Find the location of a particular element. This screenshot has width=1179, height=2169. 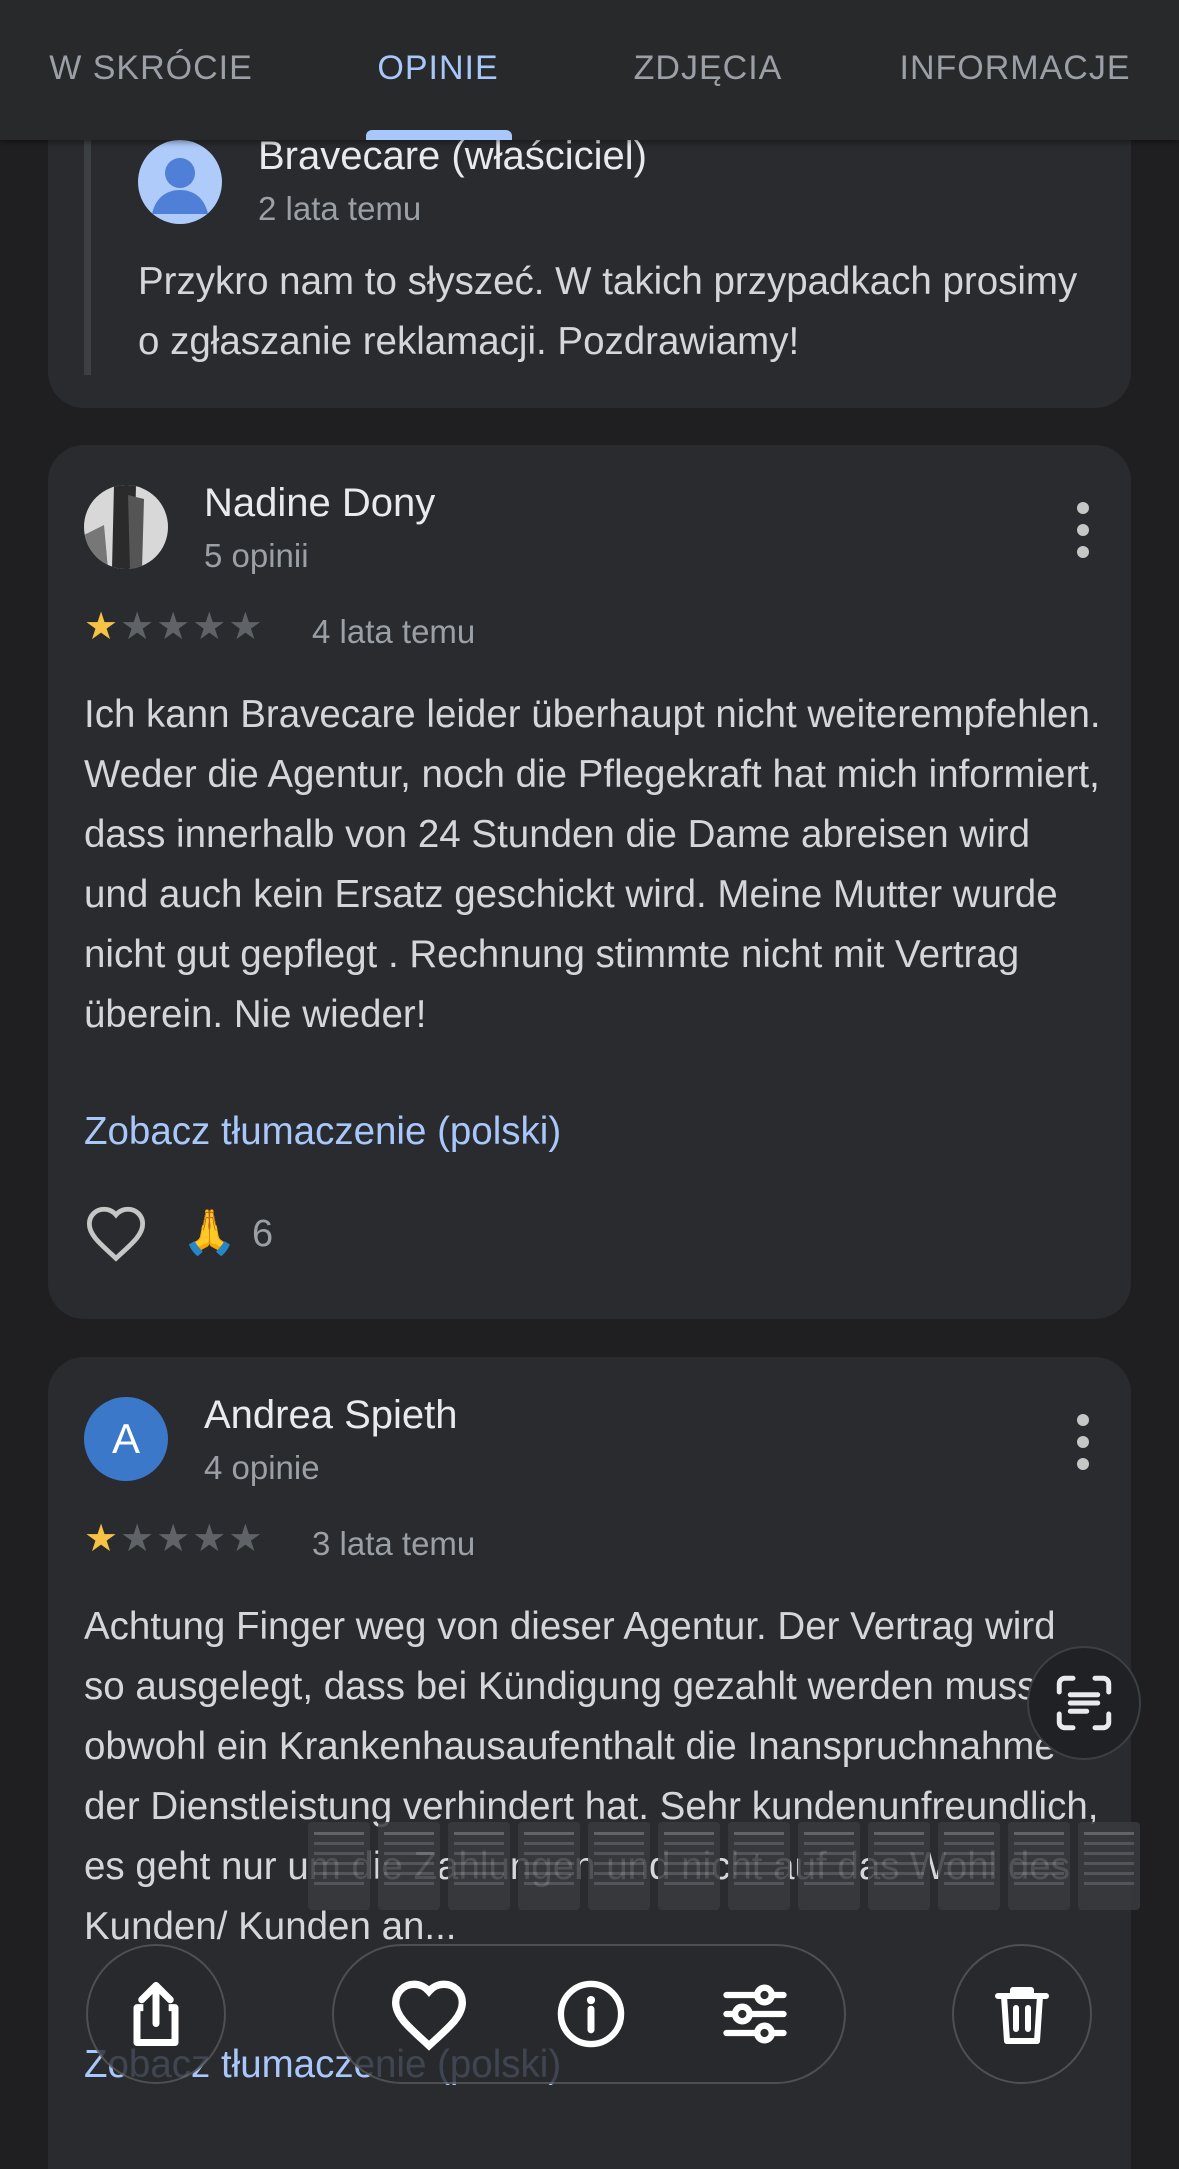

heart-icon is located at coordinates (429, 2015).